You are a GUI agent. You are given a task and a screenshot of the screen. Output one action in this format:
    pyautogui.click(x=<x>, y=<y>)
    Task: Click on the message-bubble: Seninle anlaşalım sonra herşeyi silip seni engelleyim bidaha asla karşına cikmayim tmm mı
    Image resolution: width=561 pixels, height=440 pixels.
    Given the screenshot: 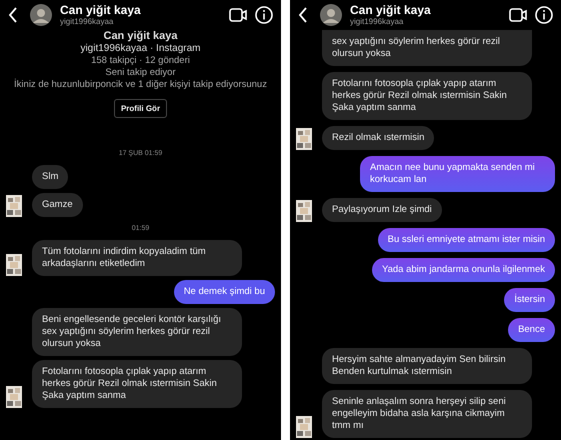 What is the action you would take?
    pyautogui.click(x=427, y=414)
    